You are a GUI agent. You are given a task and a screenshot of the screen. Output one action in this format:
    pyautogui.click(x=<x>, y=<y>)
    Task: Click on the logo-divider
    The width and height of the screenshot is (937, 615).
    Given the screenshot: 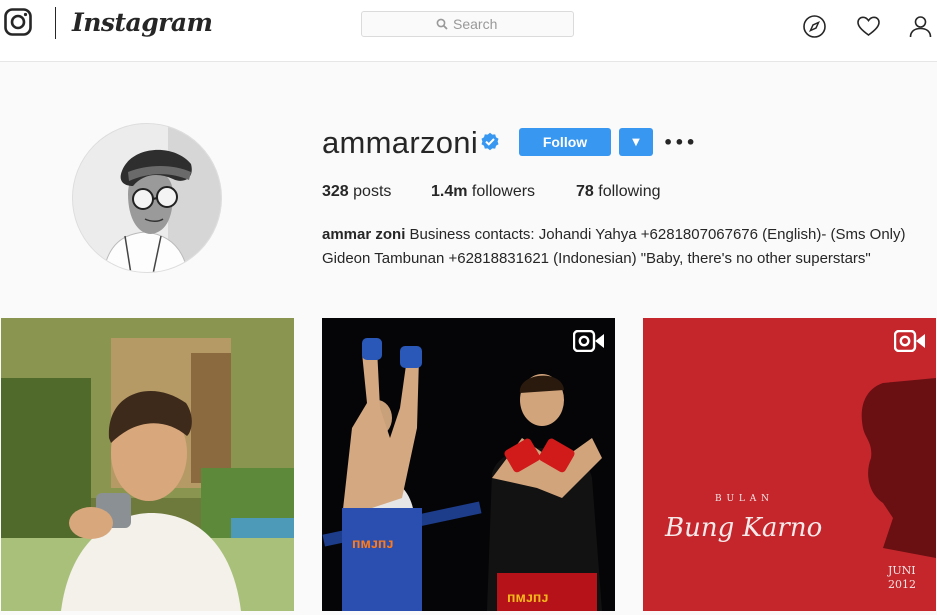 What is the action you would take?
    pyautogui.click(x=55, y=23)
    